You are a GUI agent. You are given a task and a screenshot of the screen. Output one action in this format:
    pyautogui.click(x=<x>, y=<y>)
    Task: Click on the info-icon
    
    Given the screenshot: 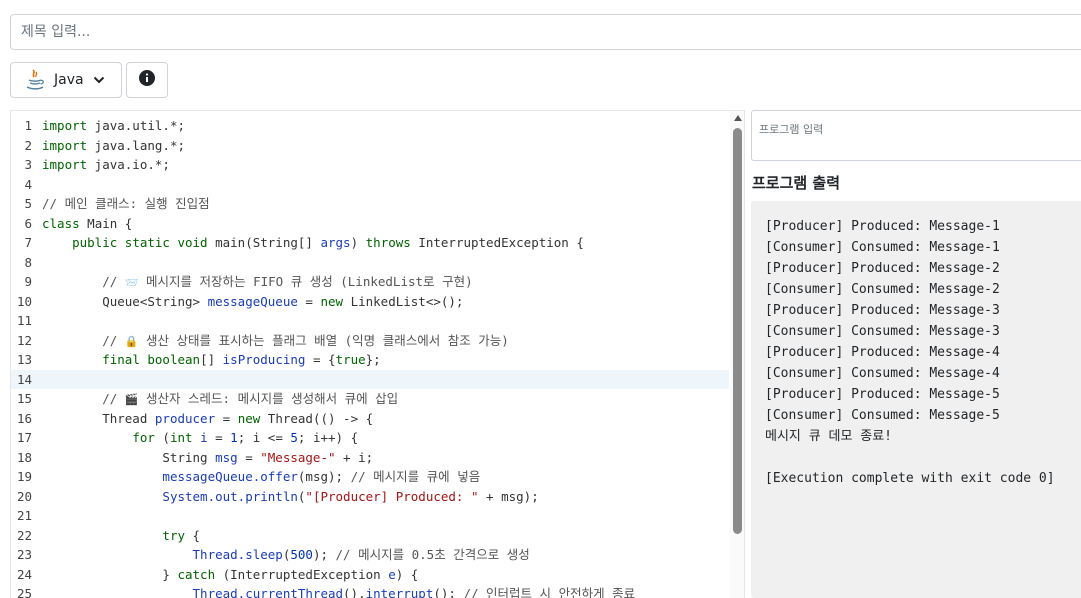 What is the action you would take?
    pyautogui.click(x=147, y=80)
    